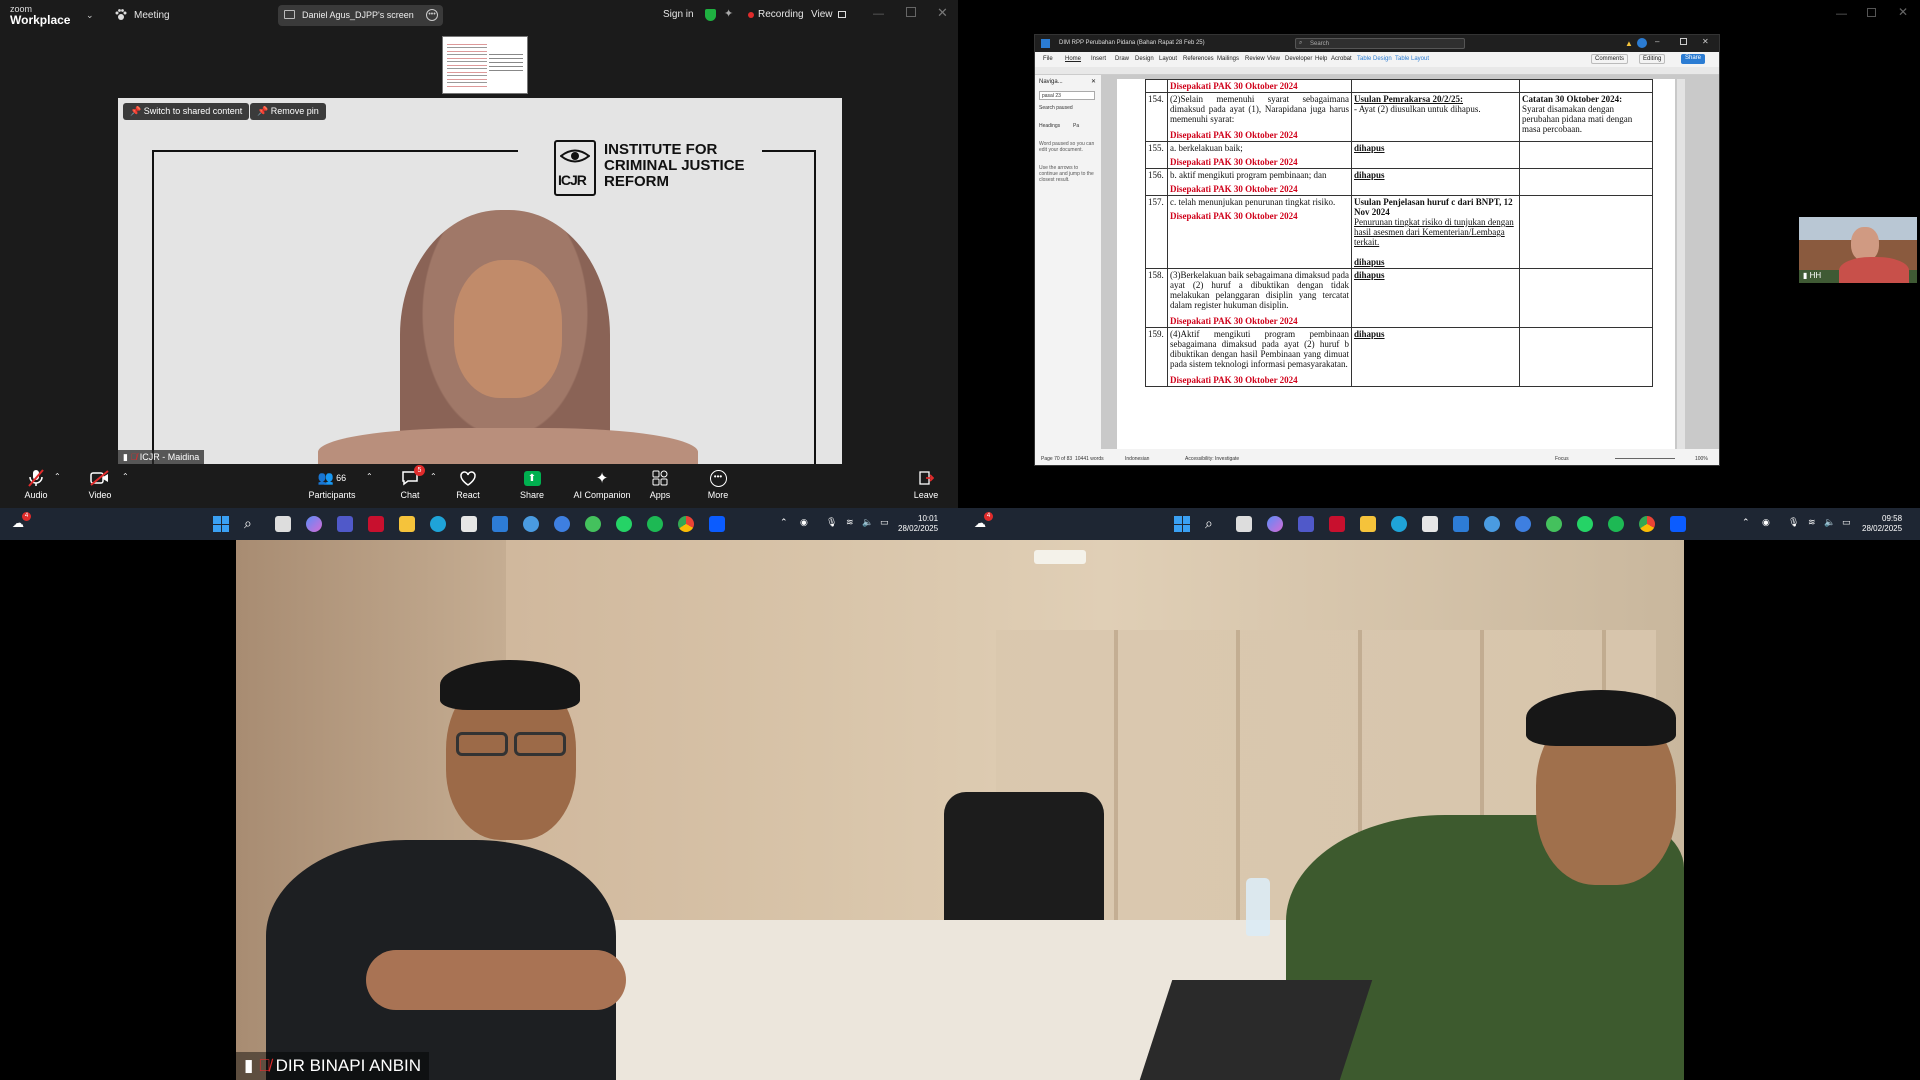 The height and width of the screenshot is (1080, 1920). I want to click on tab-draw: Draw, so click(1122, 59).